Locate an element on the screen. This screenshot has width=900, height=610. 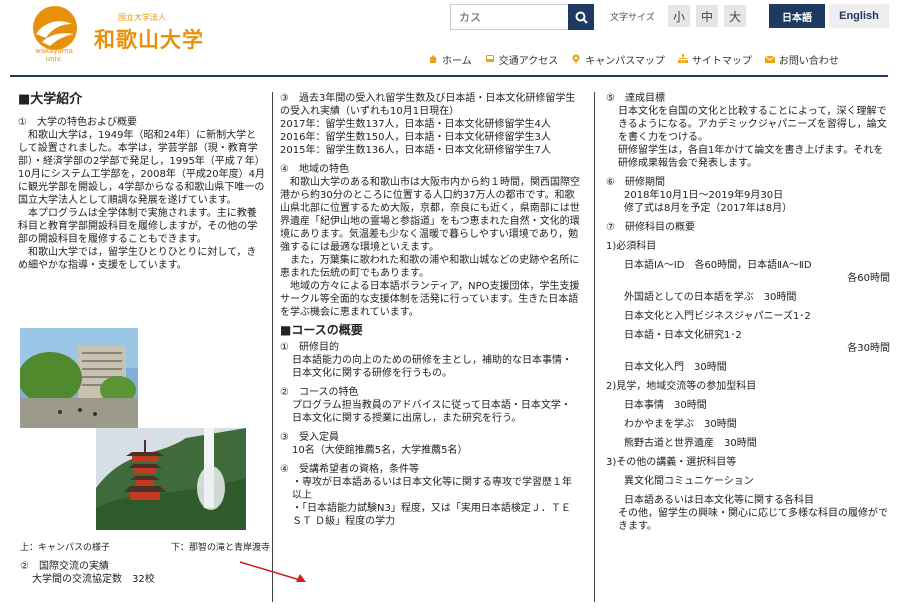
search-button is located at coordinates (581, 17).